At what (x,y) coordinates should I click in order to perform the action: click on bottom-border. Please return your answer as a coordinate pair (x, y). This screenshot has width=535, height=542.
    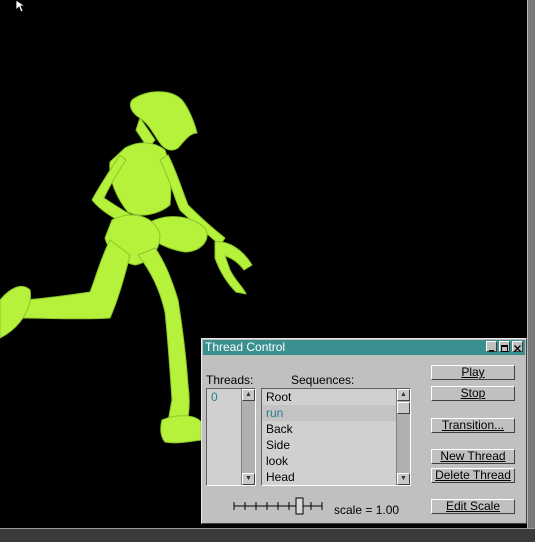
    Looking at the image, I should click on (267, 535).